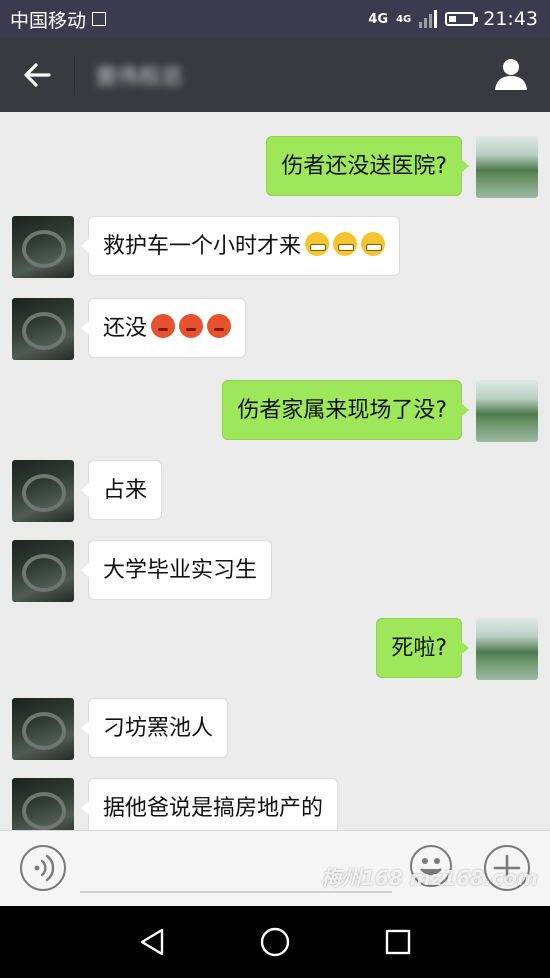 The image size is (550, 978). I want to click on signal-icon, so click(428, 19).